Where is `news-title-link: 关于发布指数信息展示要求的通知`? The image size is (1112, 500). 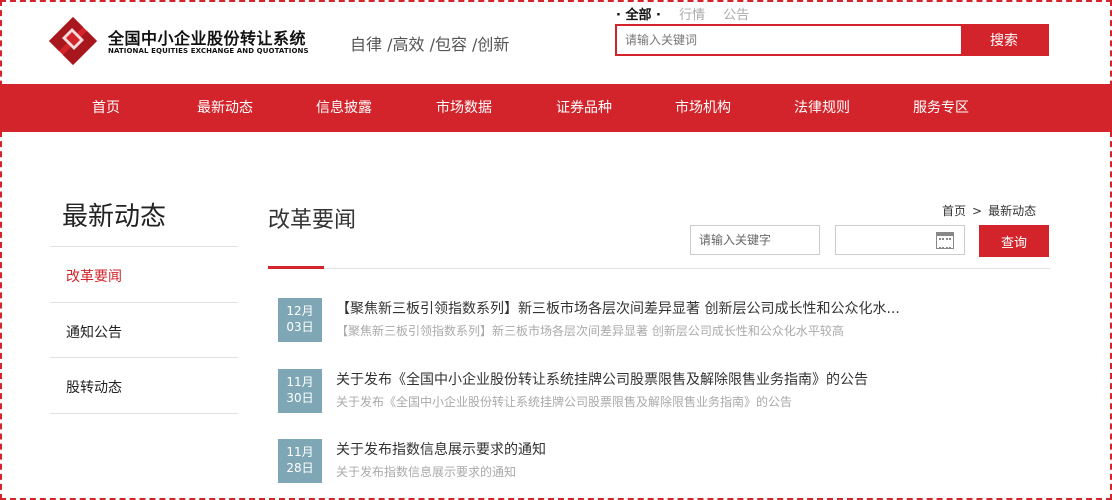
news-title-link: 关于发布指数信息展示要求的通知 is located at coordinates (441, 449).